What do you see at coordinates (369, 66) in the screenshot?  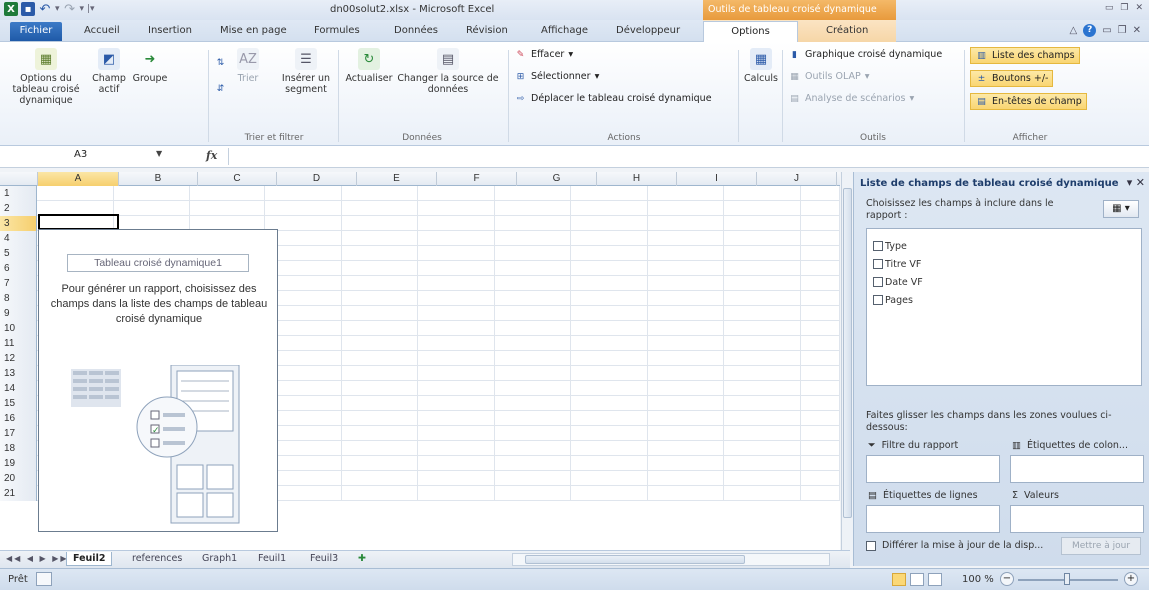 I see `refresh-button: ↻ Actualiser` at bounding box center [369, 66].